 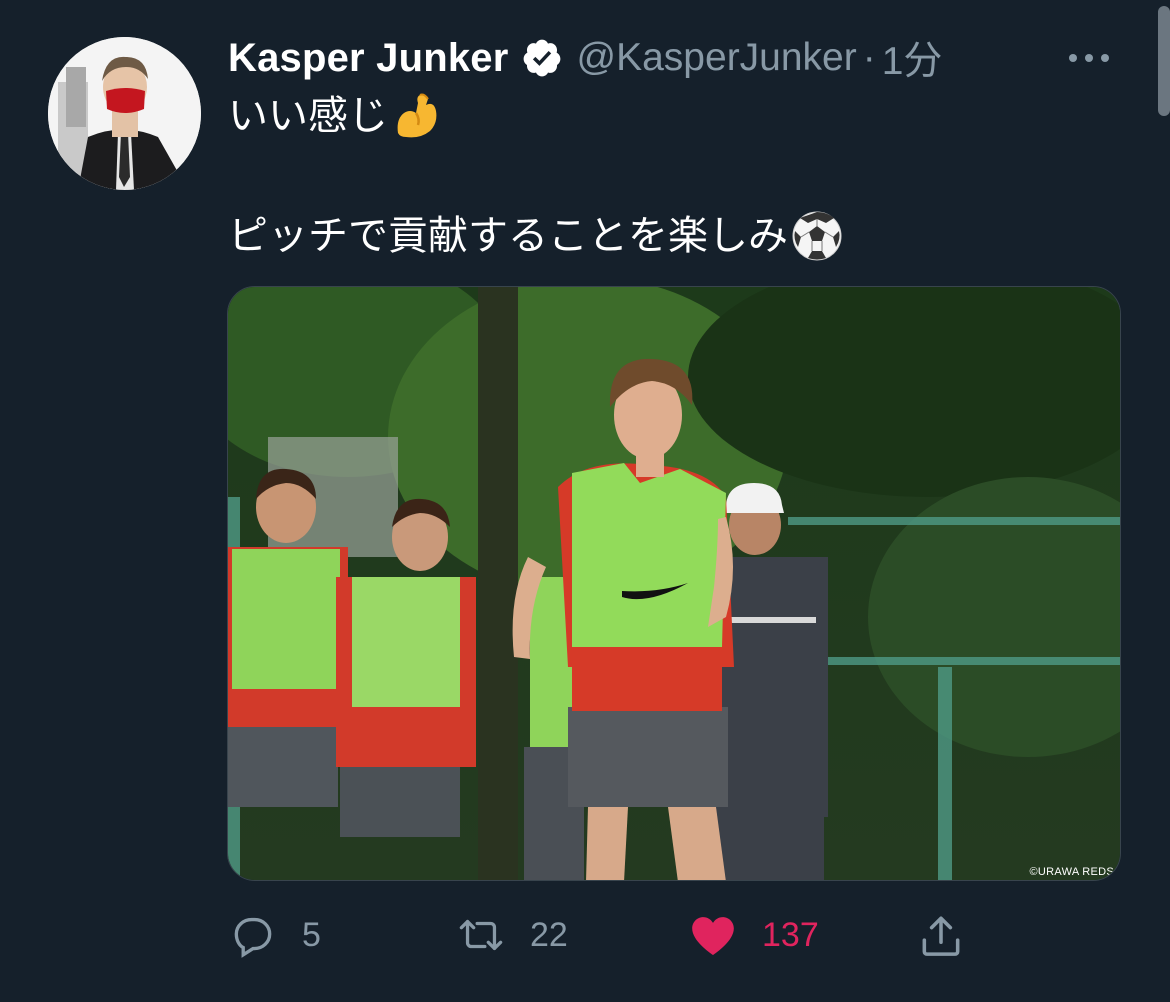 What do you see at coordinates (1089, 58) in the screenshot?
I see `more-options-icon` at bounding box center [1089, 58].